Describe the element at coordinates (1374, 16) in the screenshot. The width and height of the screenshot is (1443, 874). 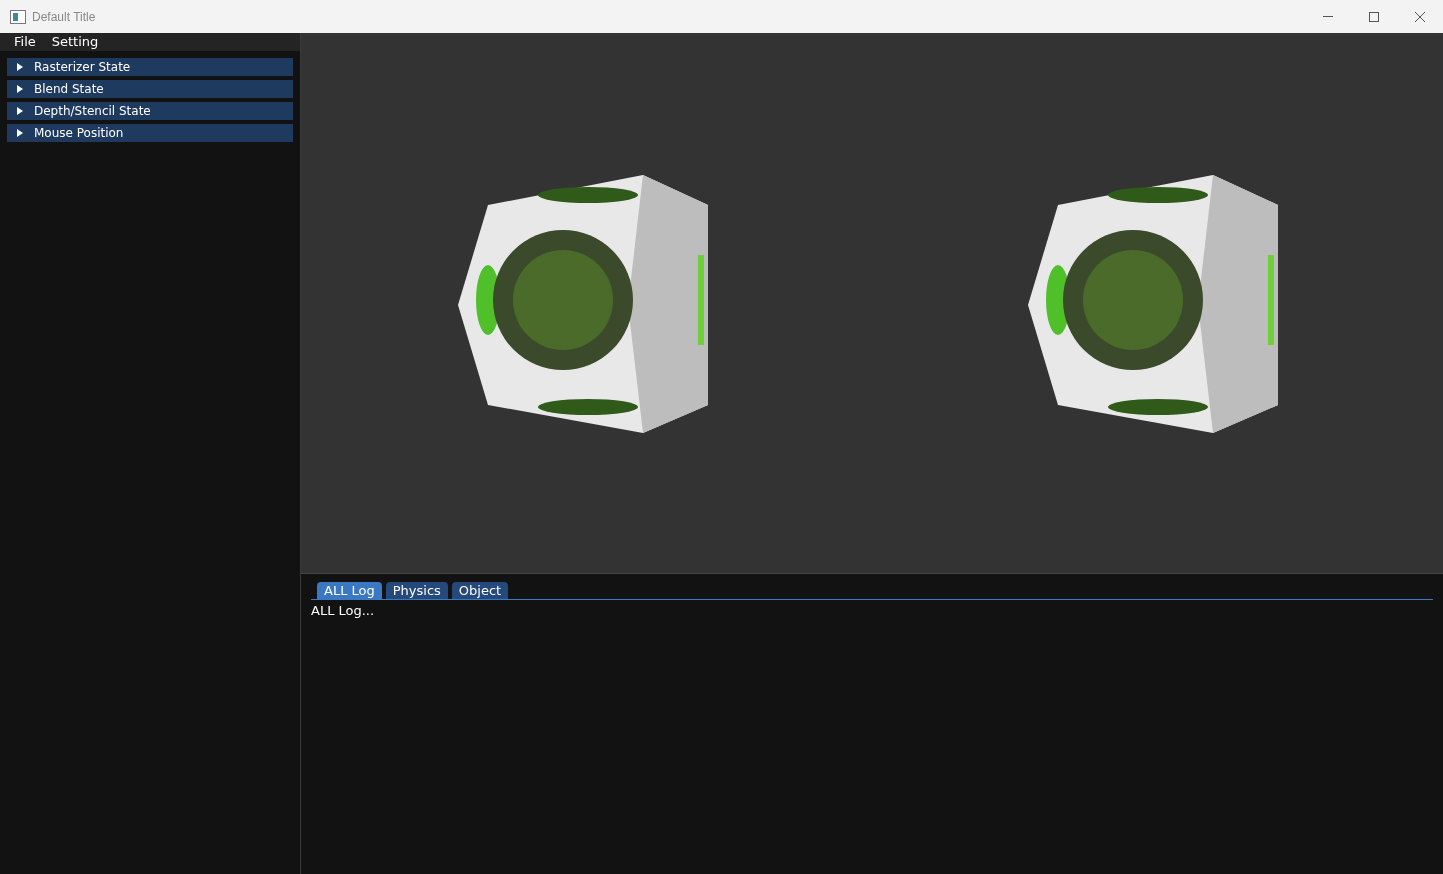
I see `maximize-icon` at that location.